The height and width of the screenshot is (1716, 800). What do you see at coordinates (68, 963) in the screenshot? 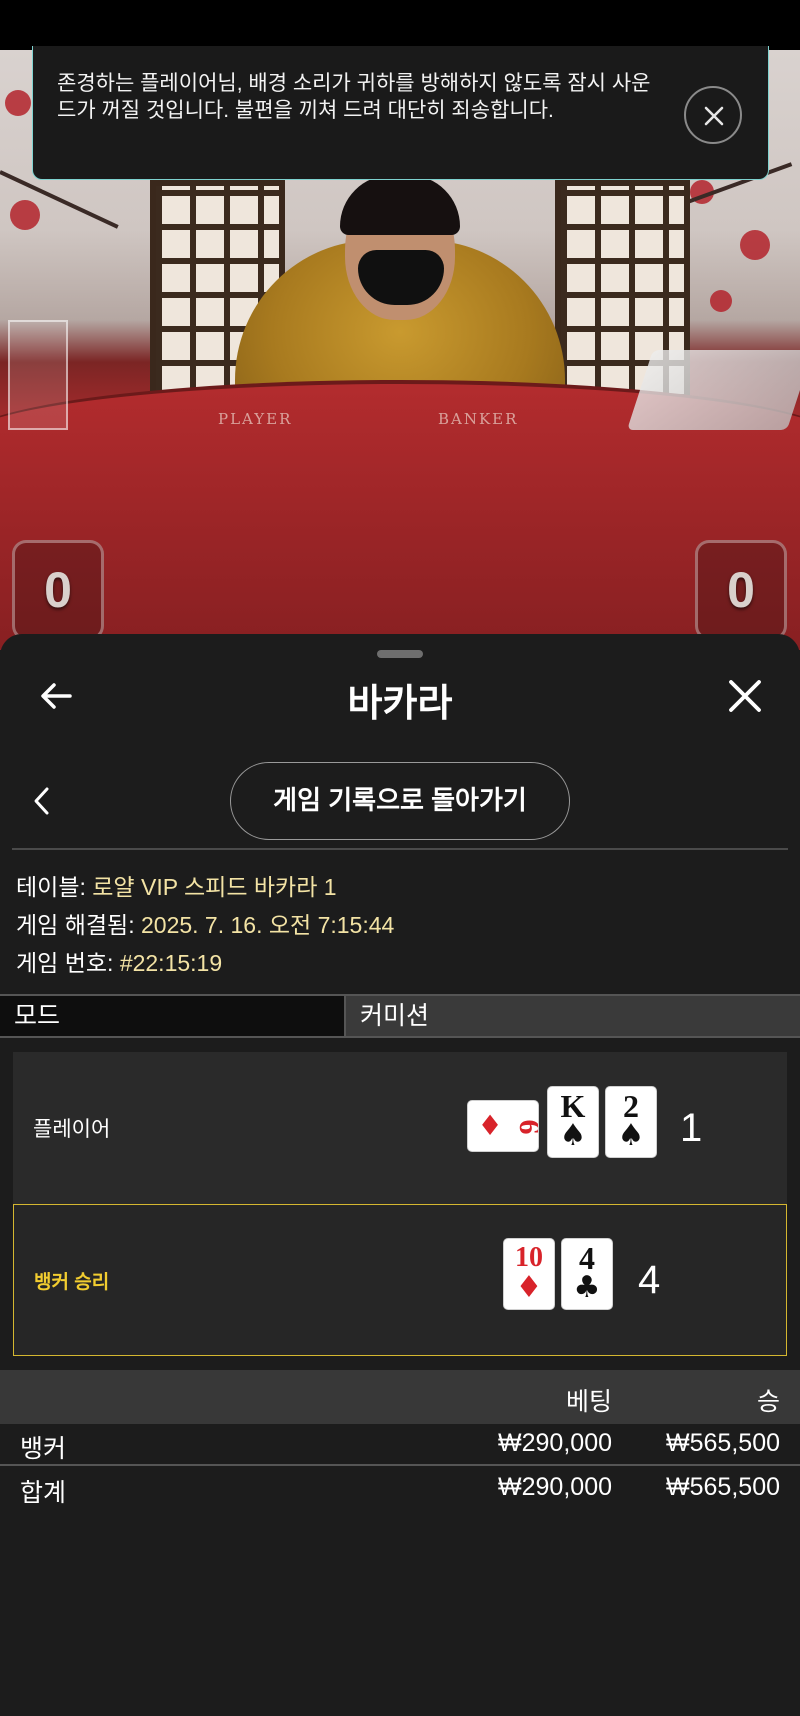
I see `game-number-label: 게임 번호:` at bounding box center [68, 963].